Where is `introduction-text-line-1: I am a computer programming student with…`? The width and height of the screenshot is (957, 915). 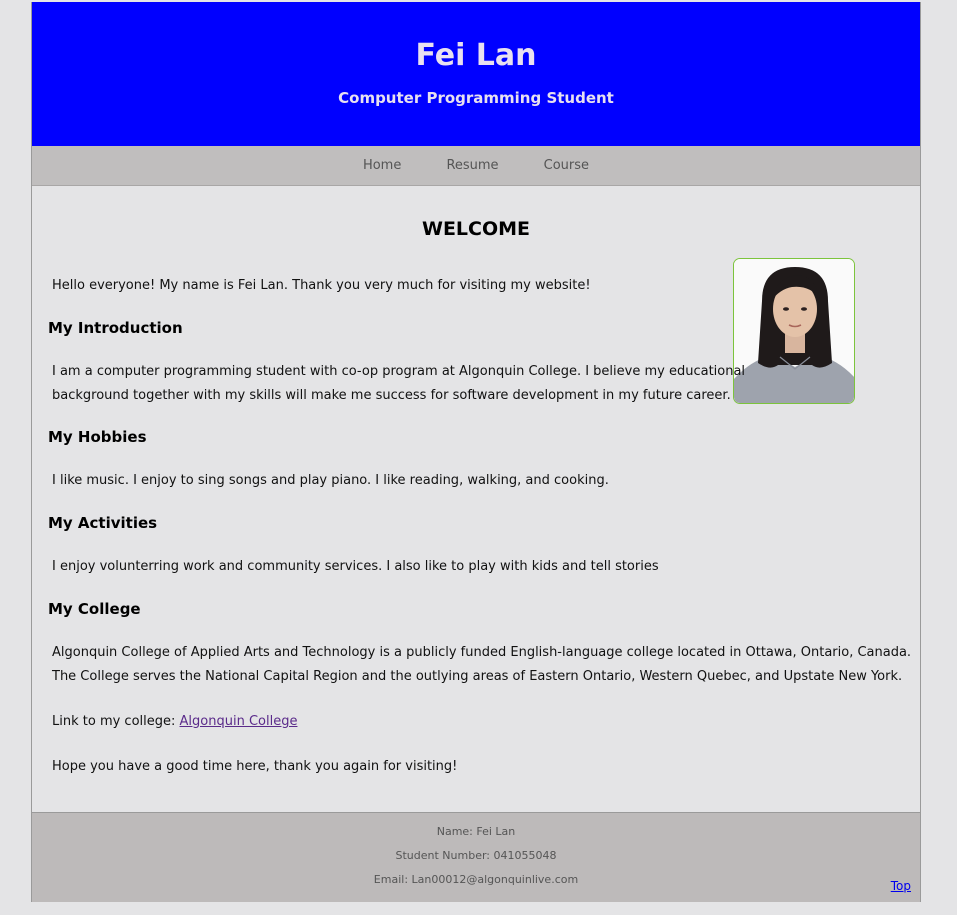 introduction-text-line-1: I am a computer programming student with… is located at coordinates (399, 371).